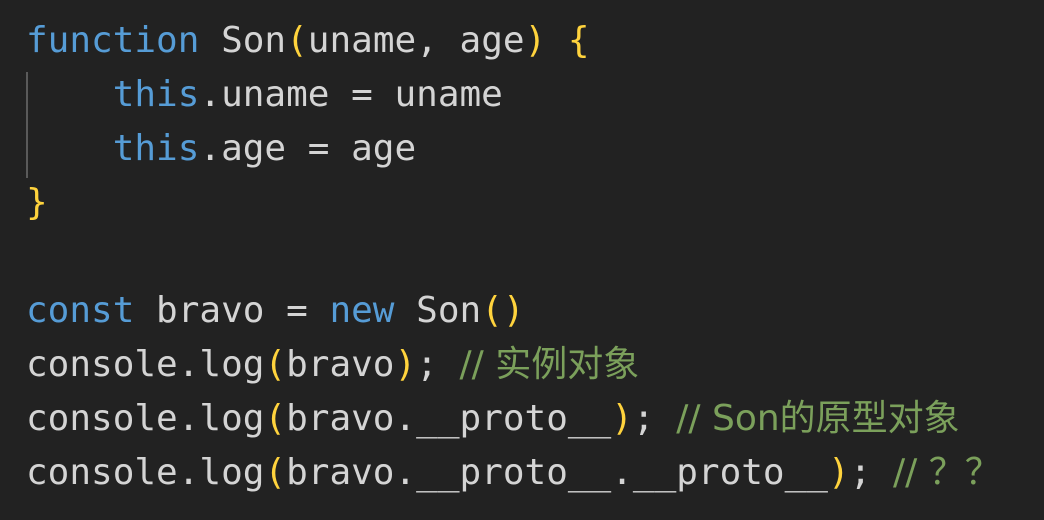  What do you see at coordinates (113, 40) in the screenshot?
I see `code-token-keyword: function` at bounding box center [113, 40].